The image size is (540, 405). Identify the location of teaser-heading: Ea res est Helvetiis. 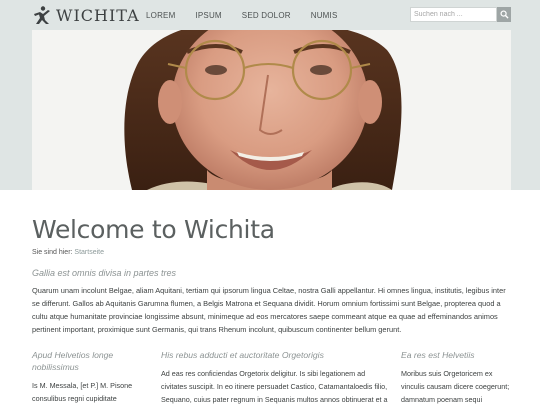
(438, 355).